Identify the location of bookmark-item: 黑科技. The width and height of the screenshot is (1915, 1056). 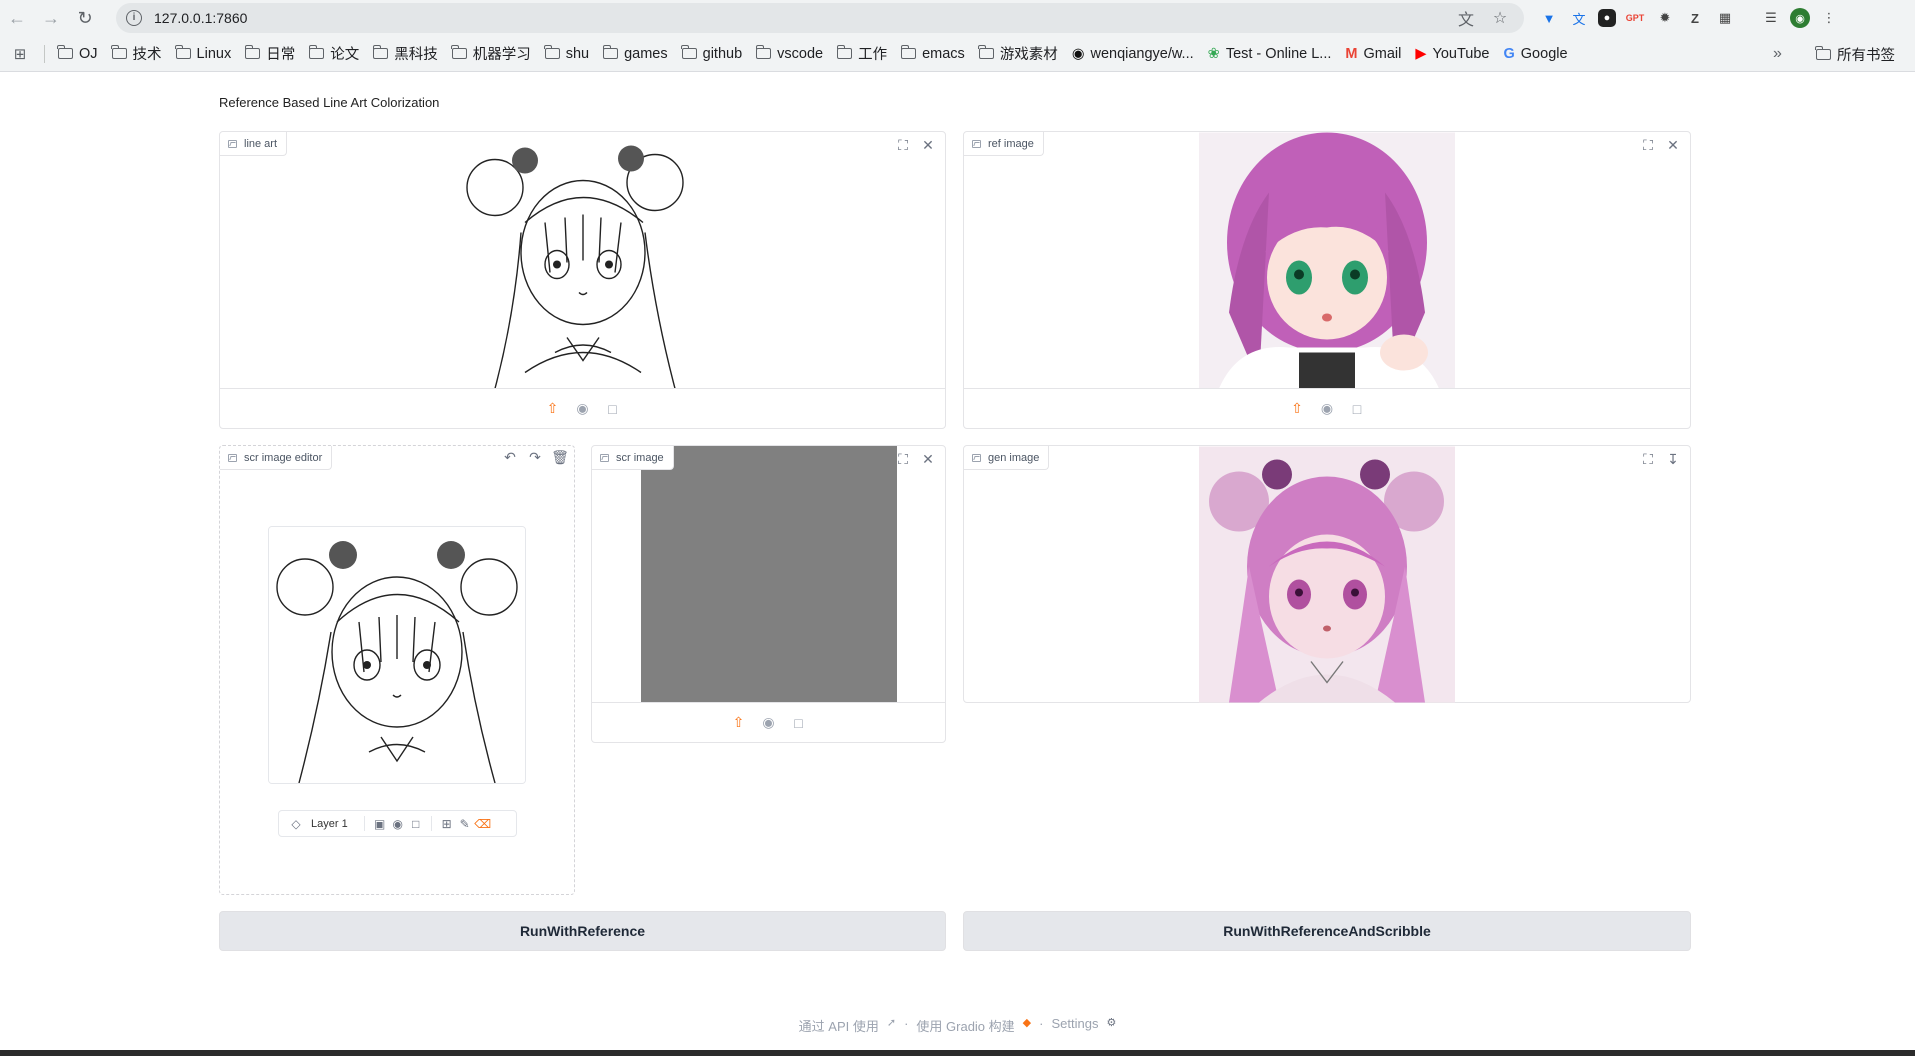
(405, 54).